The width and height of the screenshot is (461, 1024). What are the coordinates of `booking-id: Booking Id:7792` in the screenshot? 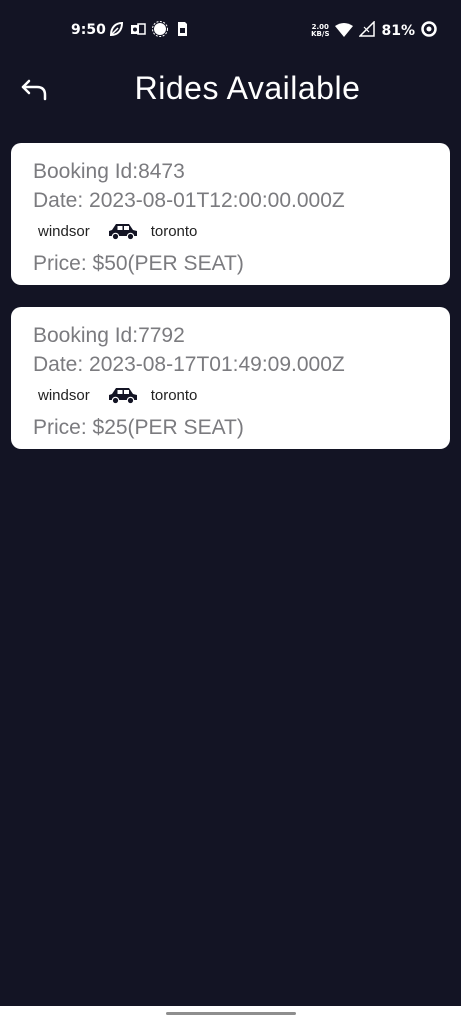 It's located at (109, 335).